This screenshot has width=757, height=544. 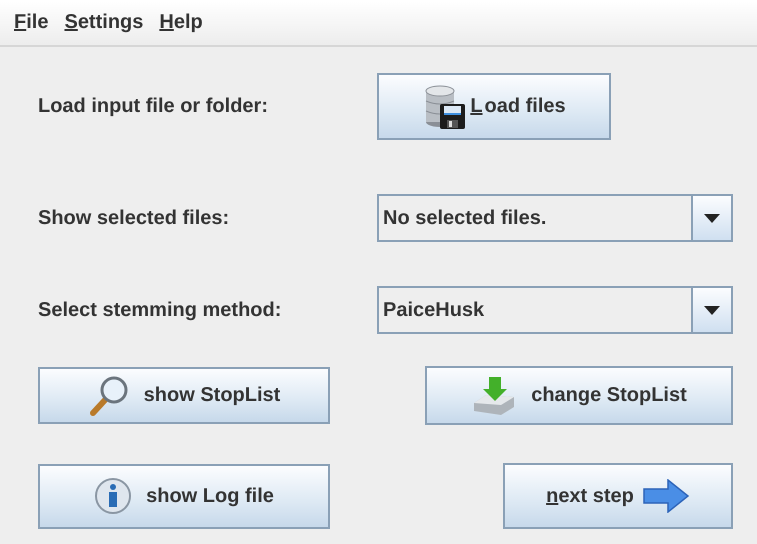 I want to click on menu-item: Settings, so click(x=104, y=22).